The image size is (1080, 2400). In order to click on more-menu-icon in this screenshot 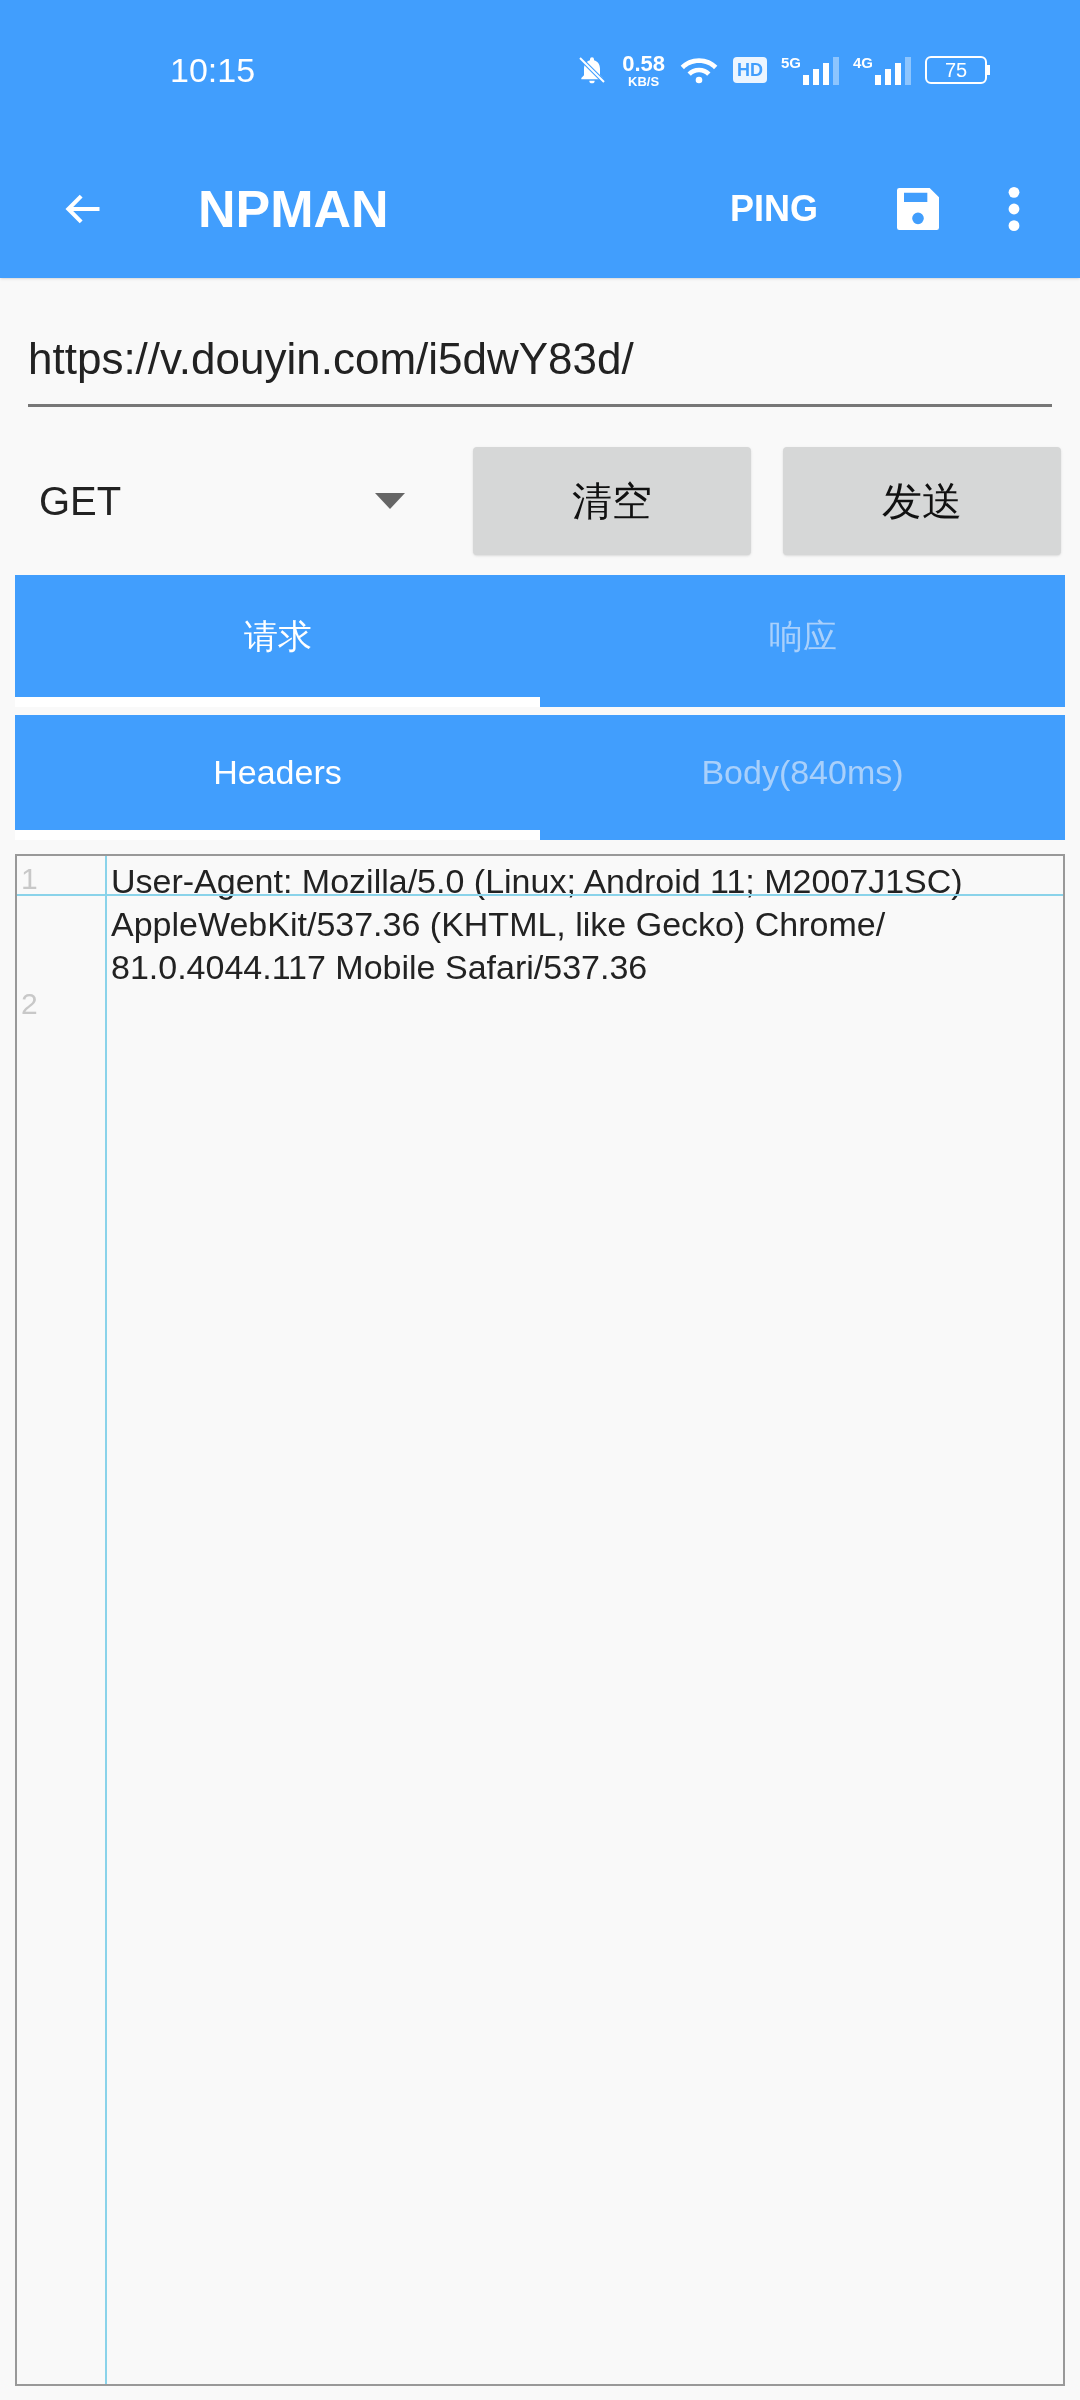, I will do `click(1014, 209)`.